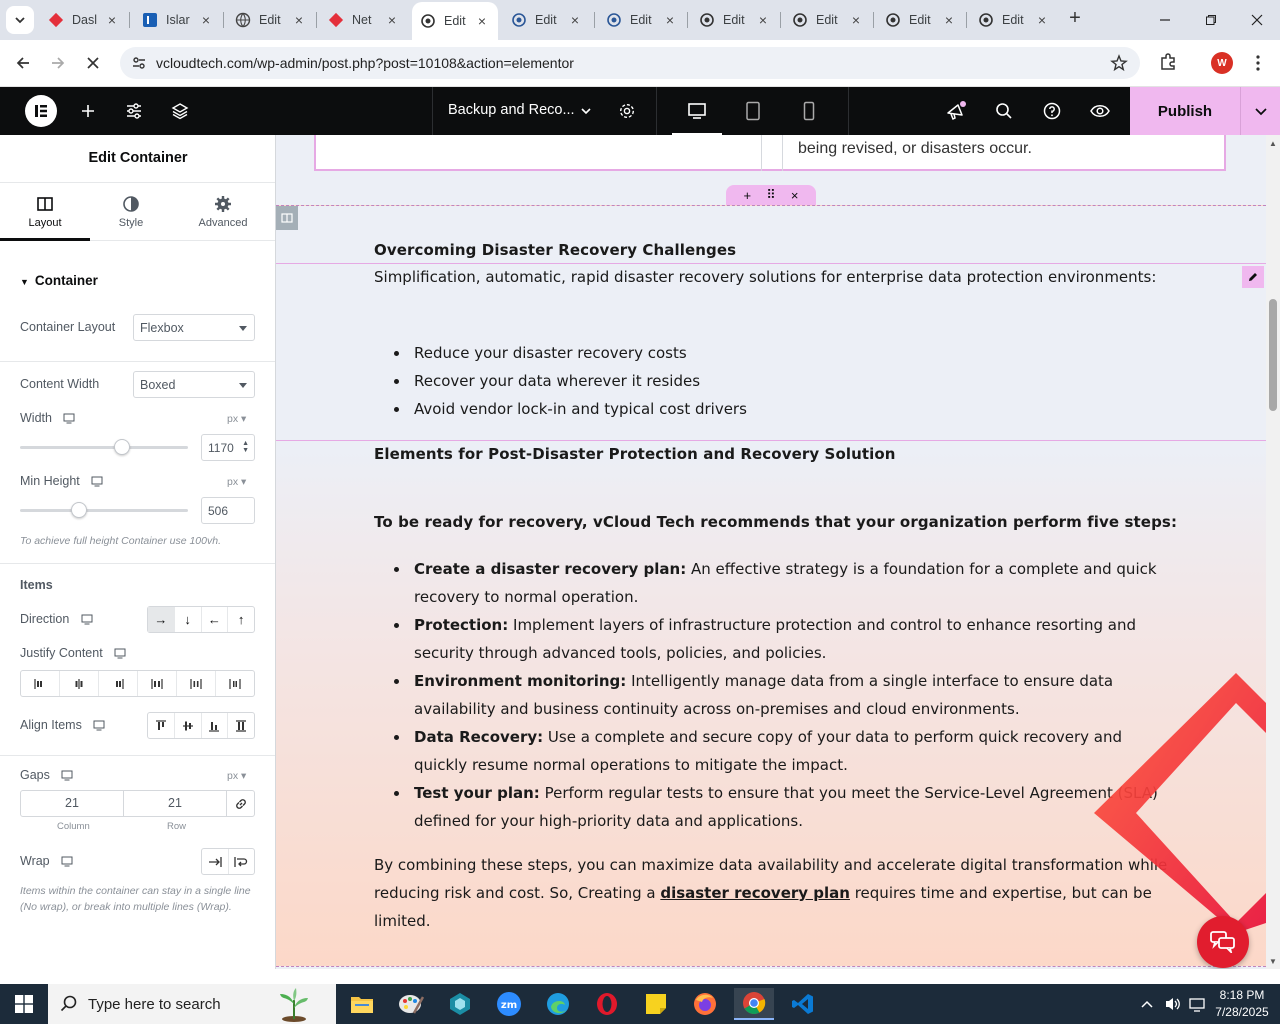  Describe the element at coordinates (1052, 111) in the screenshot. I see `help-button` at that location.